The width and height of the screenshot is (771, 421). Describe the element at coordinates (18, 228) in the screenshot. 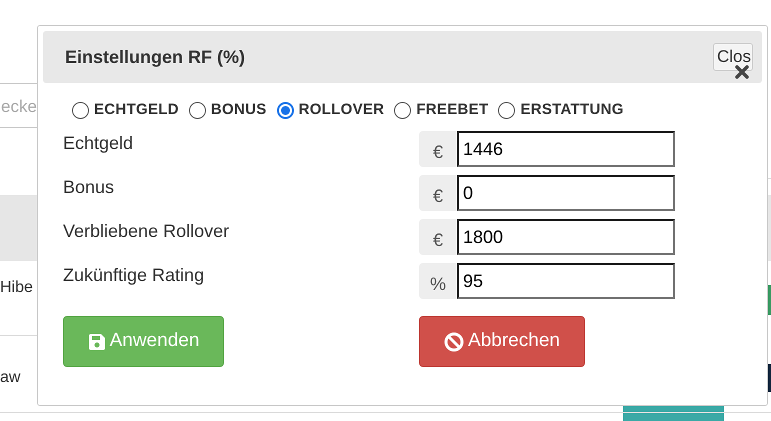

I see `table-header` at that location.